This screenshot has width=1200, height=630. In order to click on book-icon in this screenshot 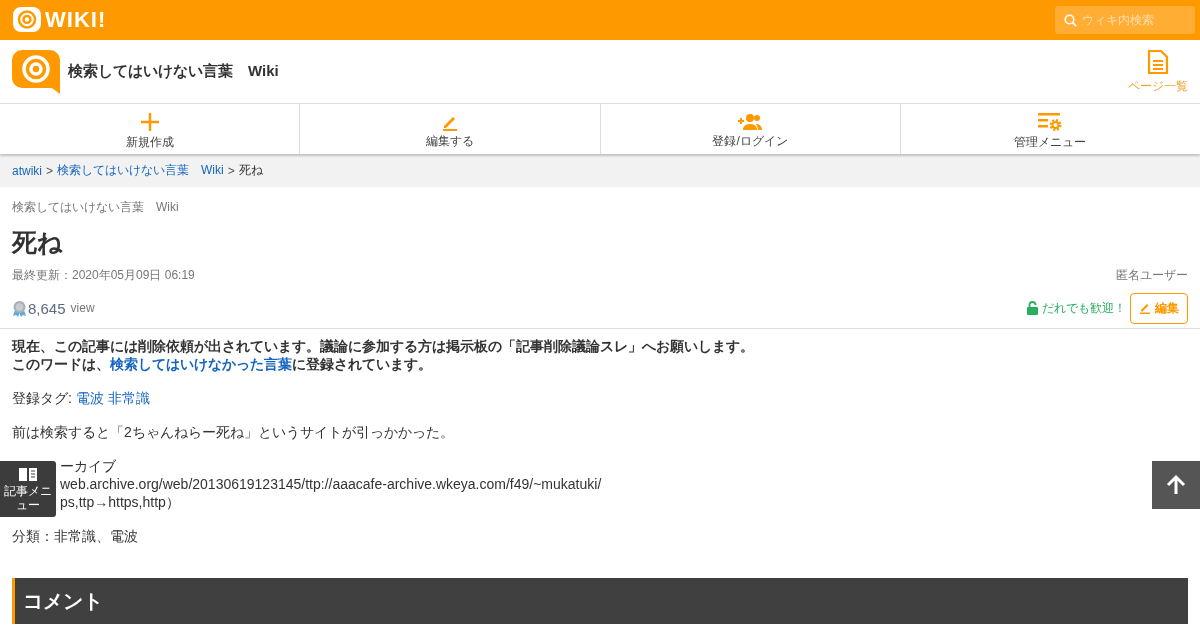, I will do `click(28, 474)`.